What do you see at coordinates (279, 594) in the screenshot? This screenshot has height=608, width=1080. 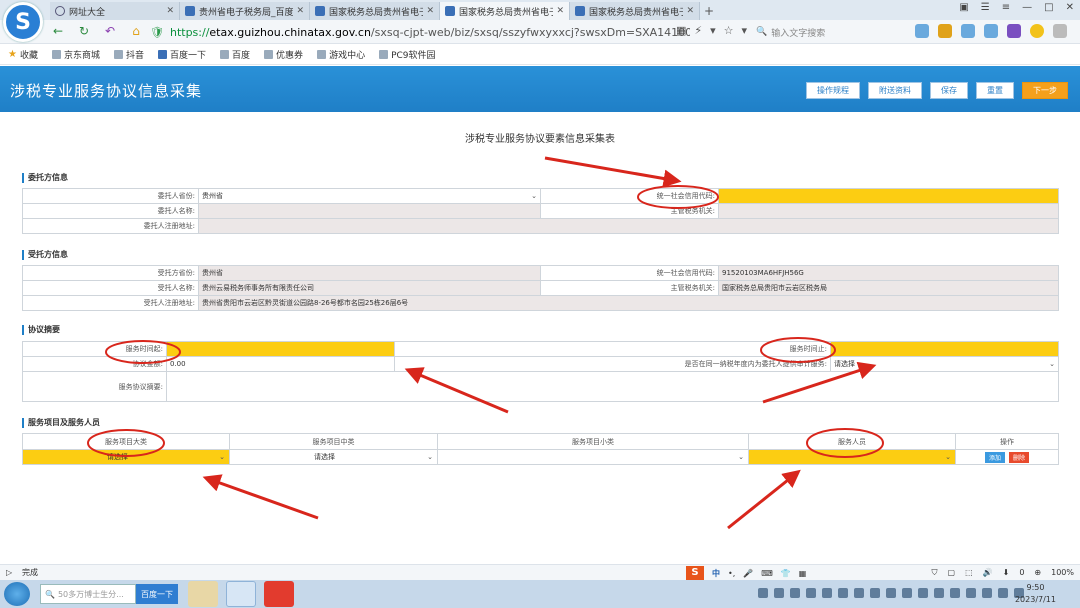 I see `wps-icon` at bounding box center [279, 594].